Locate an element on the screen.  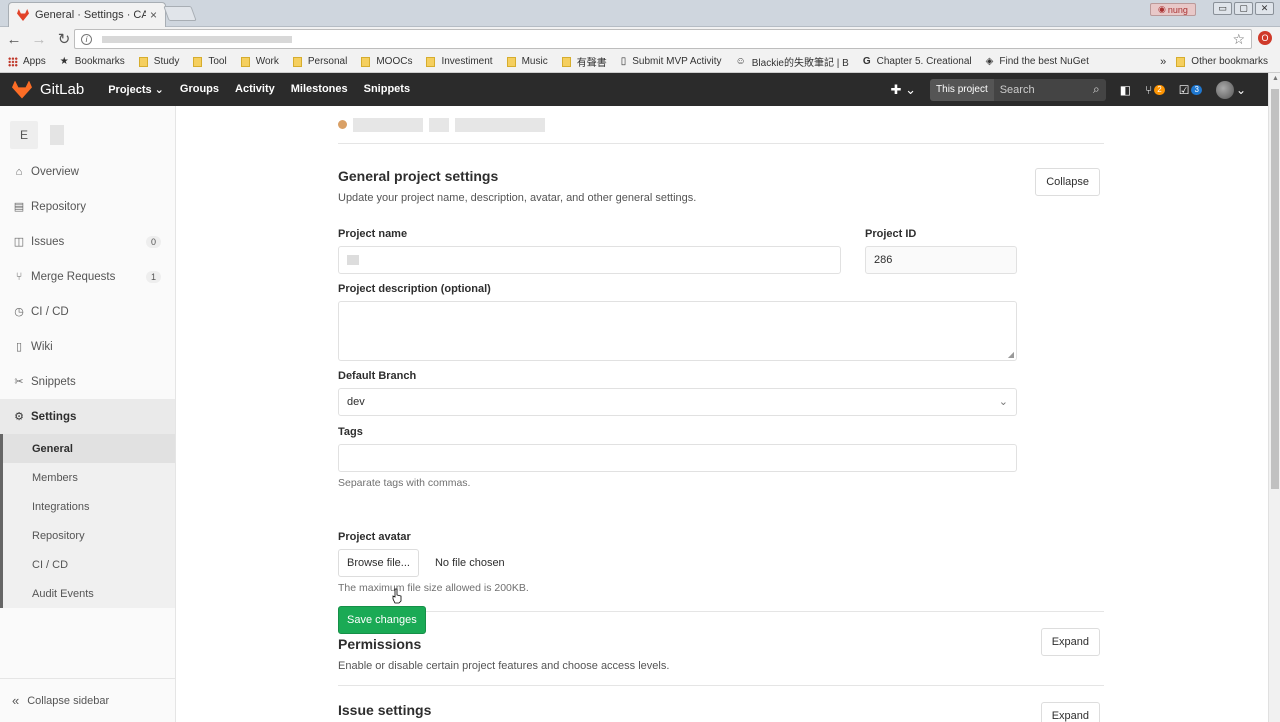
minimize-button: ▭ is located at coordinates (1222, 8).